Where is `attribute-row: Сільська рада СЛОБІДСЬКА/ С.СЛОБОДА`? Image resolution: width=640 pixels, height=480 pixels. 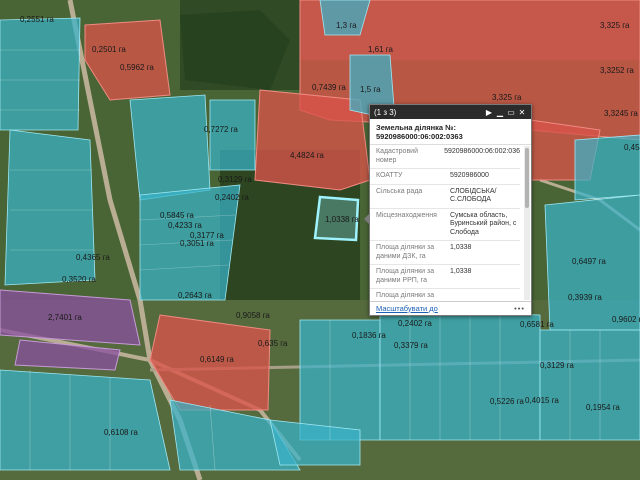 attribute-row: Сільська рада СЛОБІДСЬКА/ С.СЛОБОДА is located at coordinates (445, 197).